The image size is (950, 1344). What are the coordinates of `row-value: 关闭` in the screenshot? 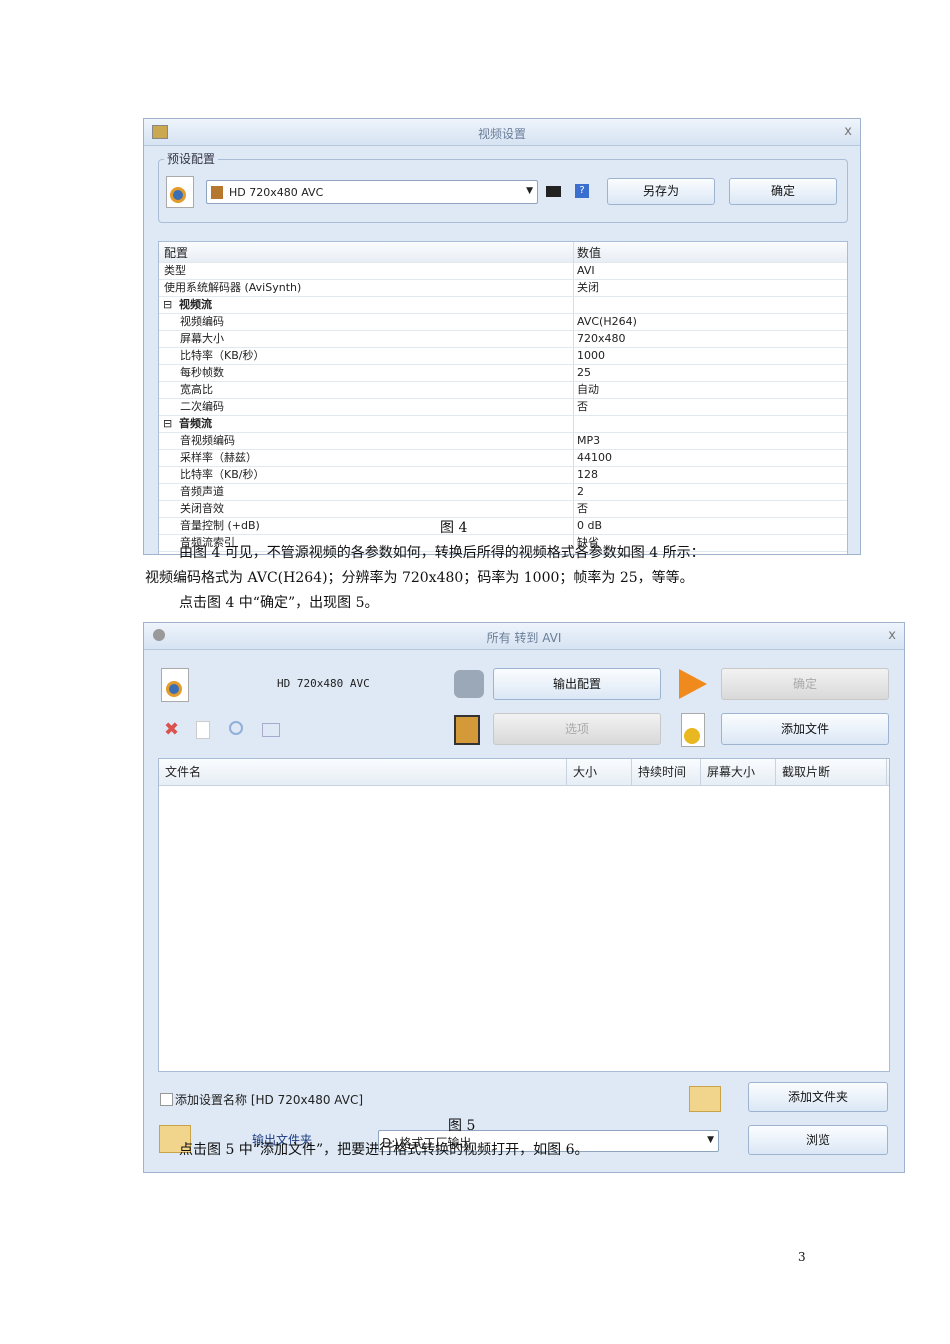 It's located at (588, 287).